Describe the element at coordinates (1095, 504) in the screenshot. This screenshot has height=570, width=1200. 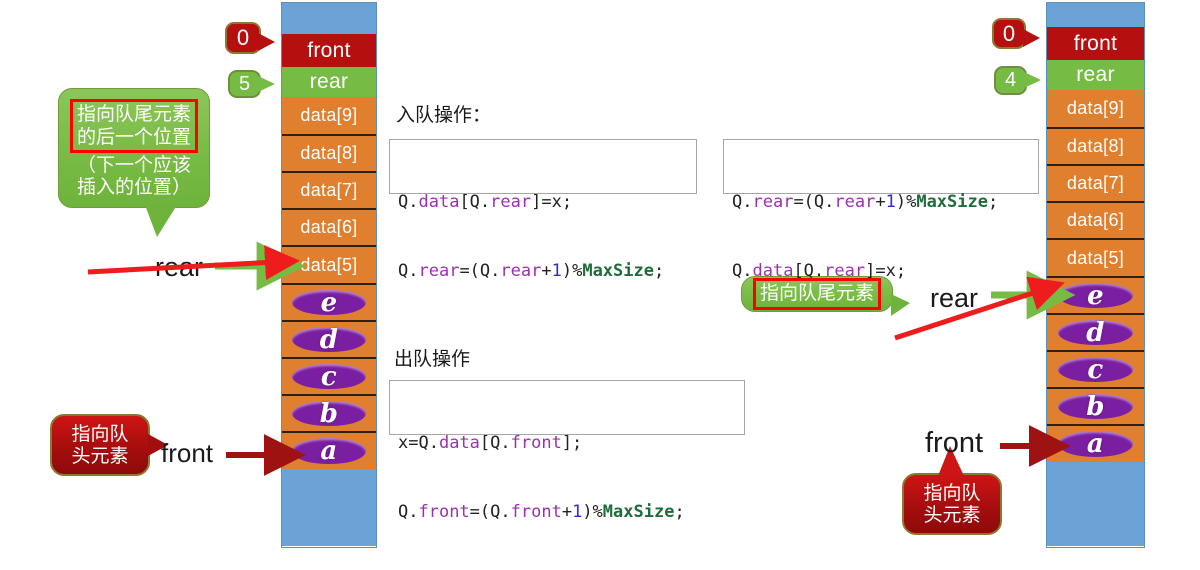
I see `right-bottom-blank` at that location.